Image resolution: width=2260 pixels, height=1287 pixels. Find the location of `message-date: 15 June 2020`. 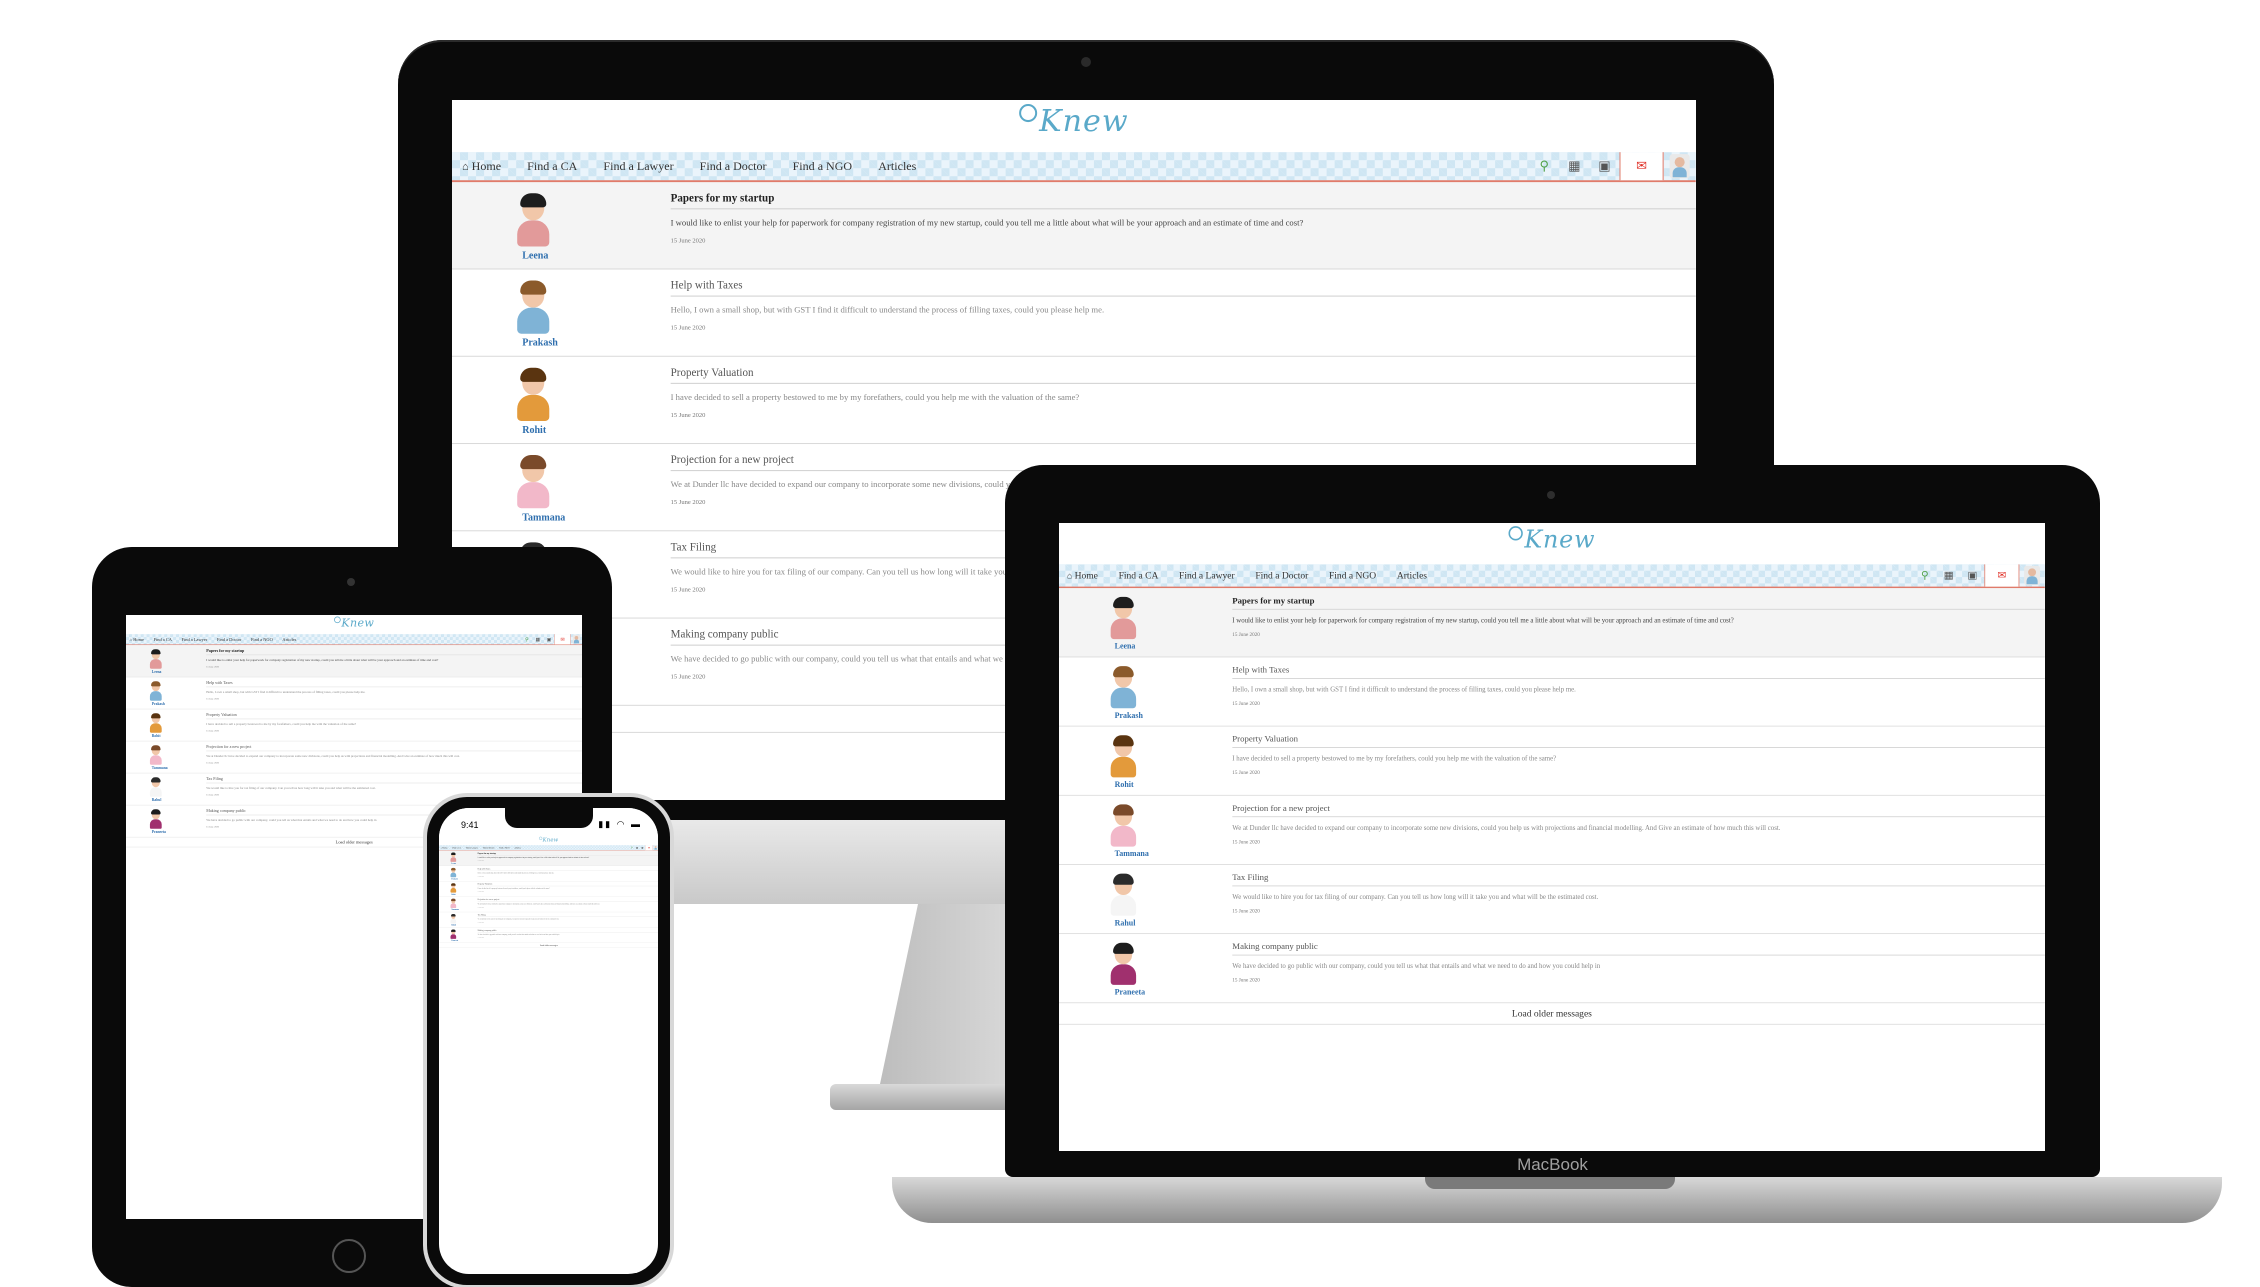

message-date: 15 June 2020 is located at coordinates (480, 861).